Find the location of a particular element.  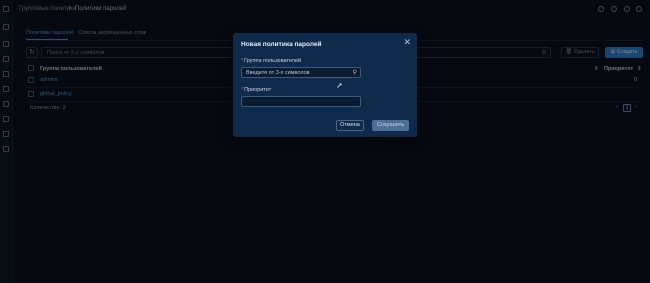

group-field-label-text: Группа пользователей is located at coordinates (273, 61).